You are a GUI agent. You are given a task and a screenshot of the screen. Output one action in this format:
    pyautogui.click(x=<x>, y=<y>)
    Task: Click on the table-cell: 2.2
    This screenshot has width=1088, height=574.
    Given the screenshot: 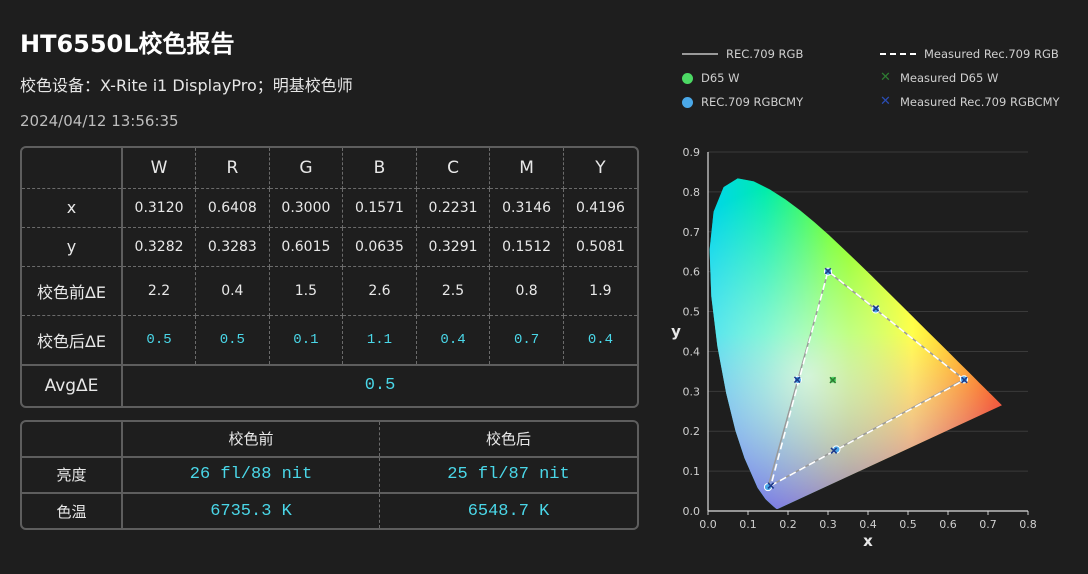 What is the action you would take?
    pyautogui.click(x=159, y=290)
    